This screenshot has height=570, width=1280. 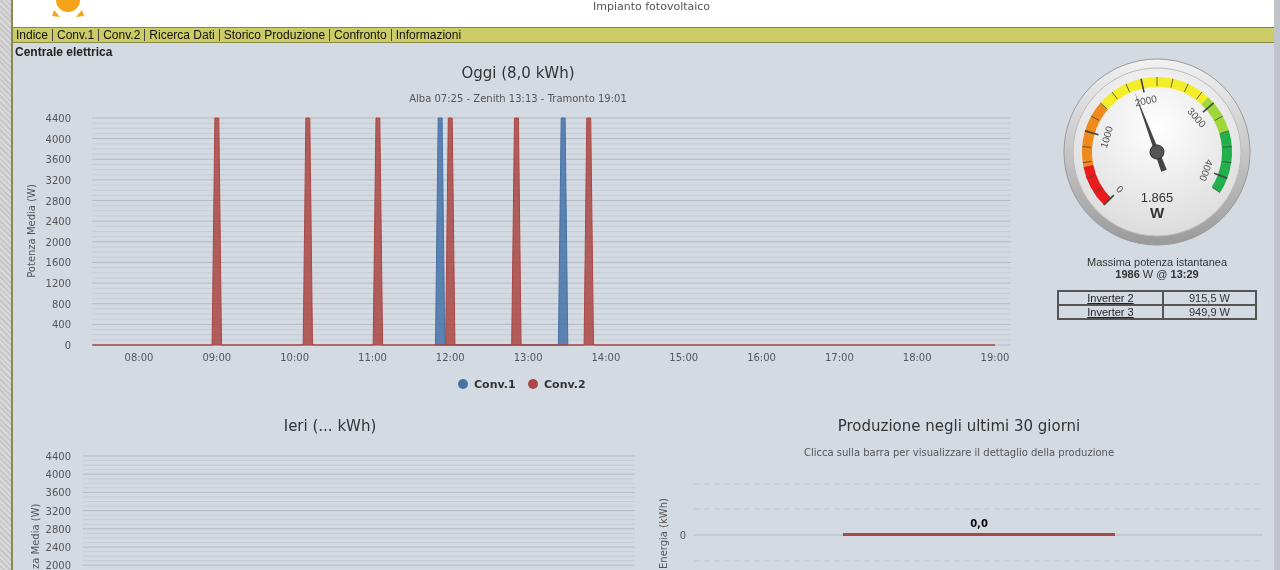 What do you see at coordinates (606, 357) in the screenshot?
I see `x-axis-label: 14:00` at bounding box center [606, 357].